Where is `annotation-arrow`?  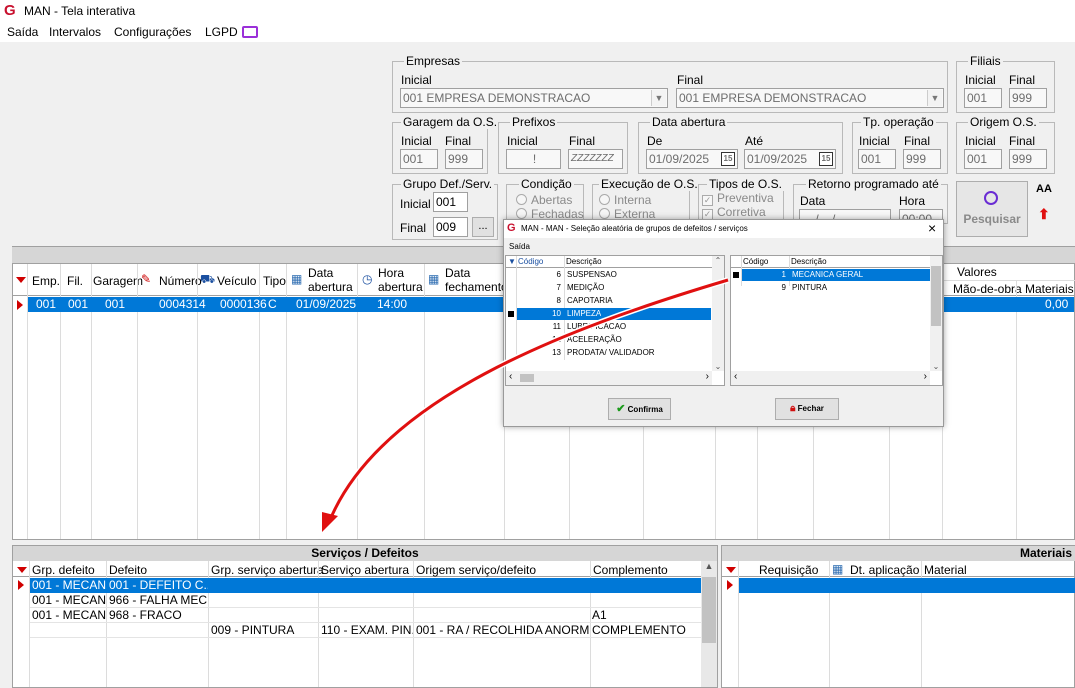 annotation-arrow is located at coordinates (525, 404).